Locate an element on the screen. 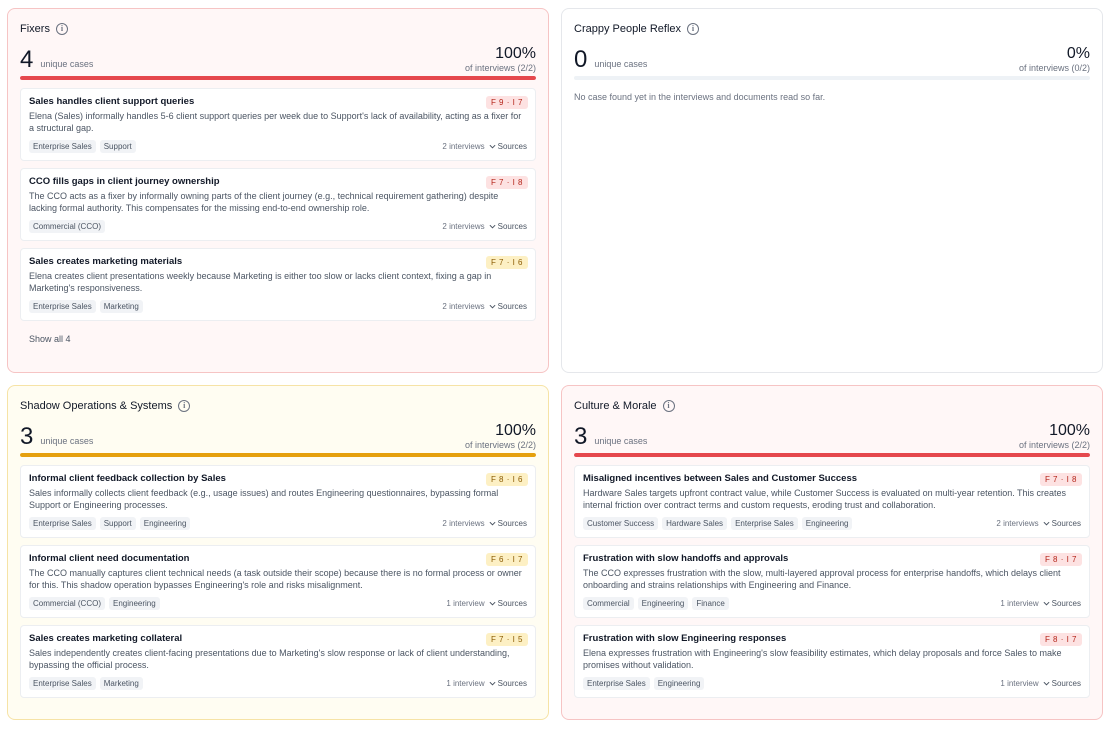  tag-list: Enterprise Sales Support is located at coordinates (82, 146).